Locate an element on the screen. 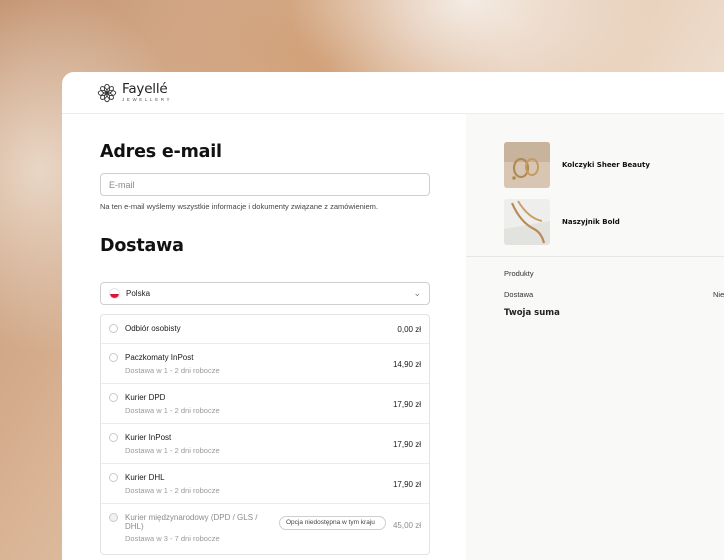 The height and width of the screenshot is (560, 724). shipping-option-price: 0,00 zł is located at coordinates (409, 329).